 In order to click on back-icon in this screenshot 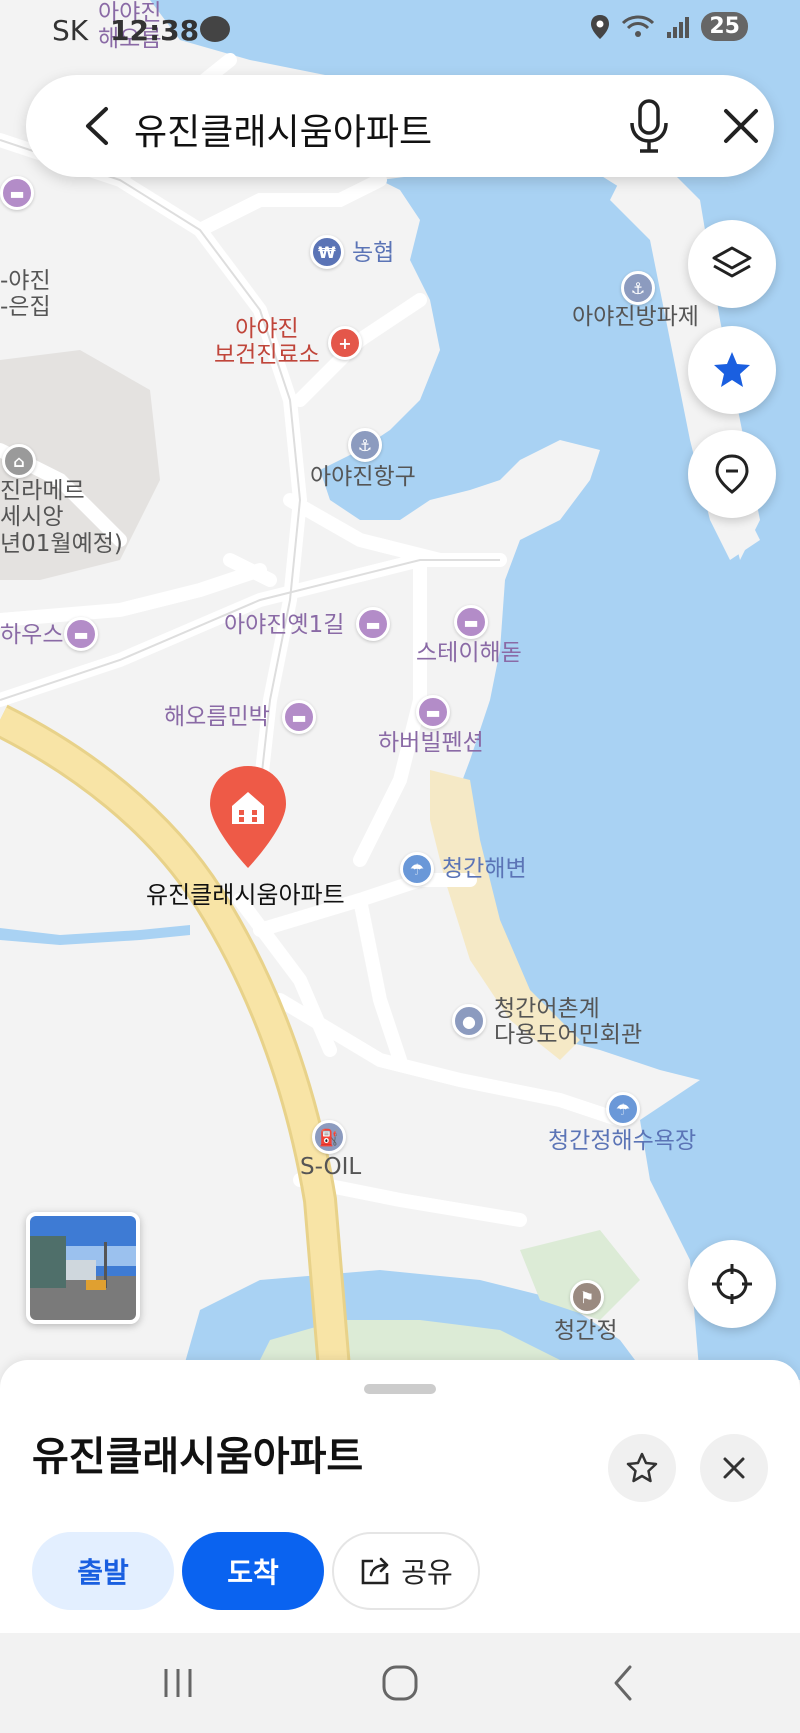, I will do `click(624, 1683)`.